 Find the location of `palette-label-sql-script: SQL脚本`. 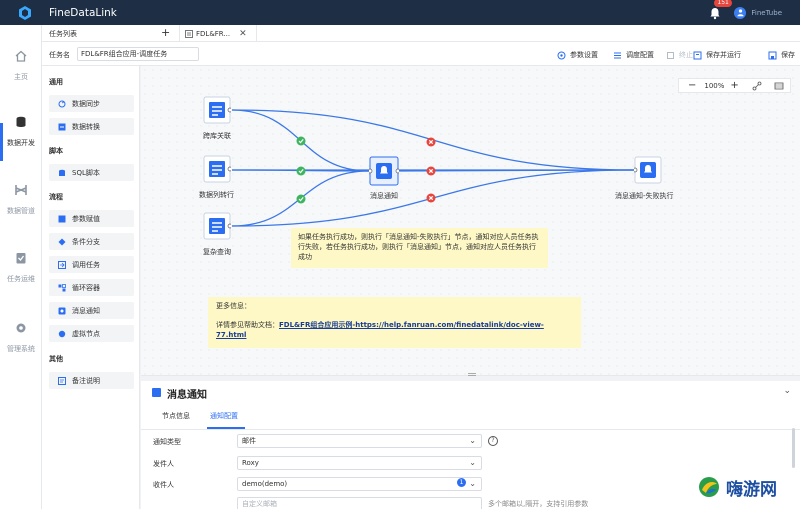

palette-label-sql-script: SQL脚本 is located at coordinates (86, 172).